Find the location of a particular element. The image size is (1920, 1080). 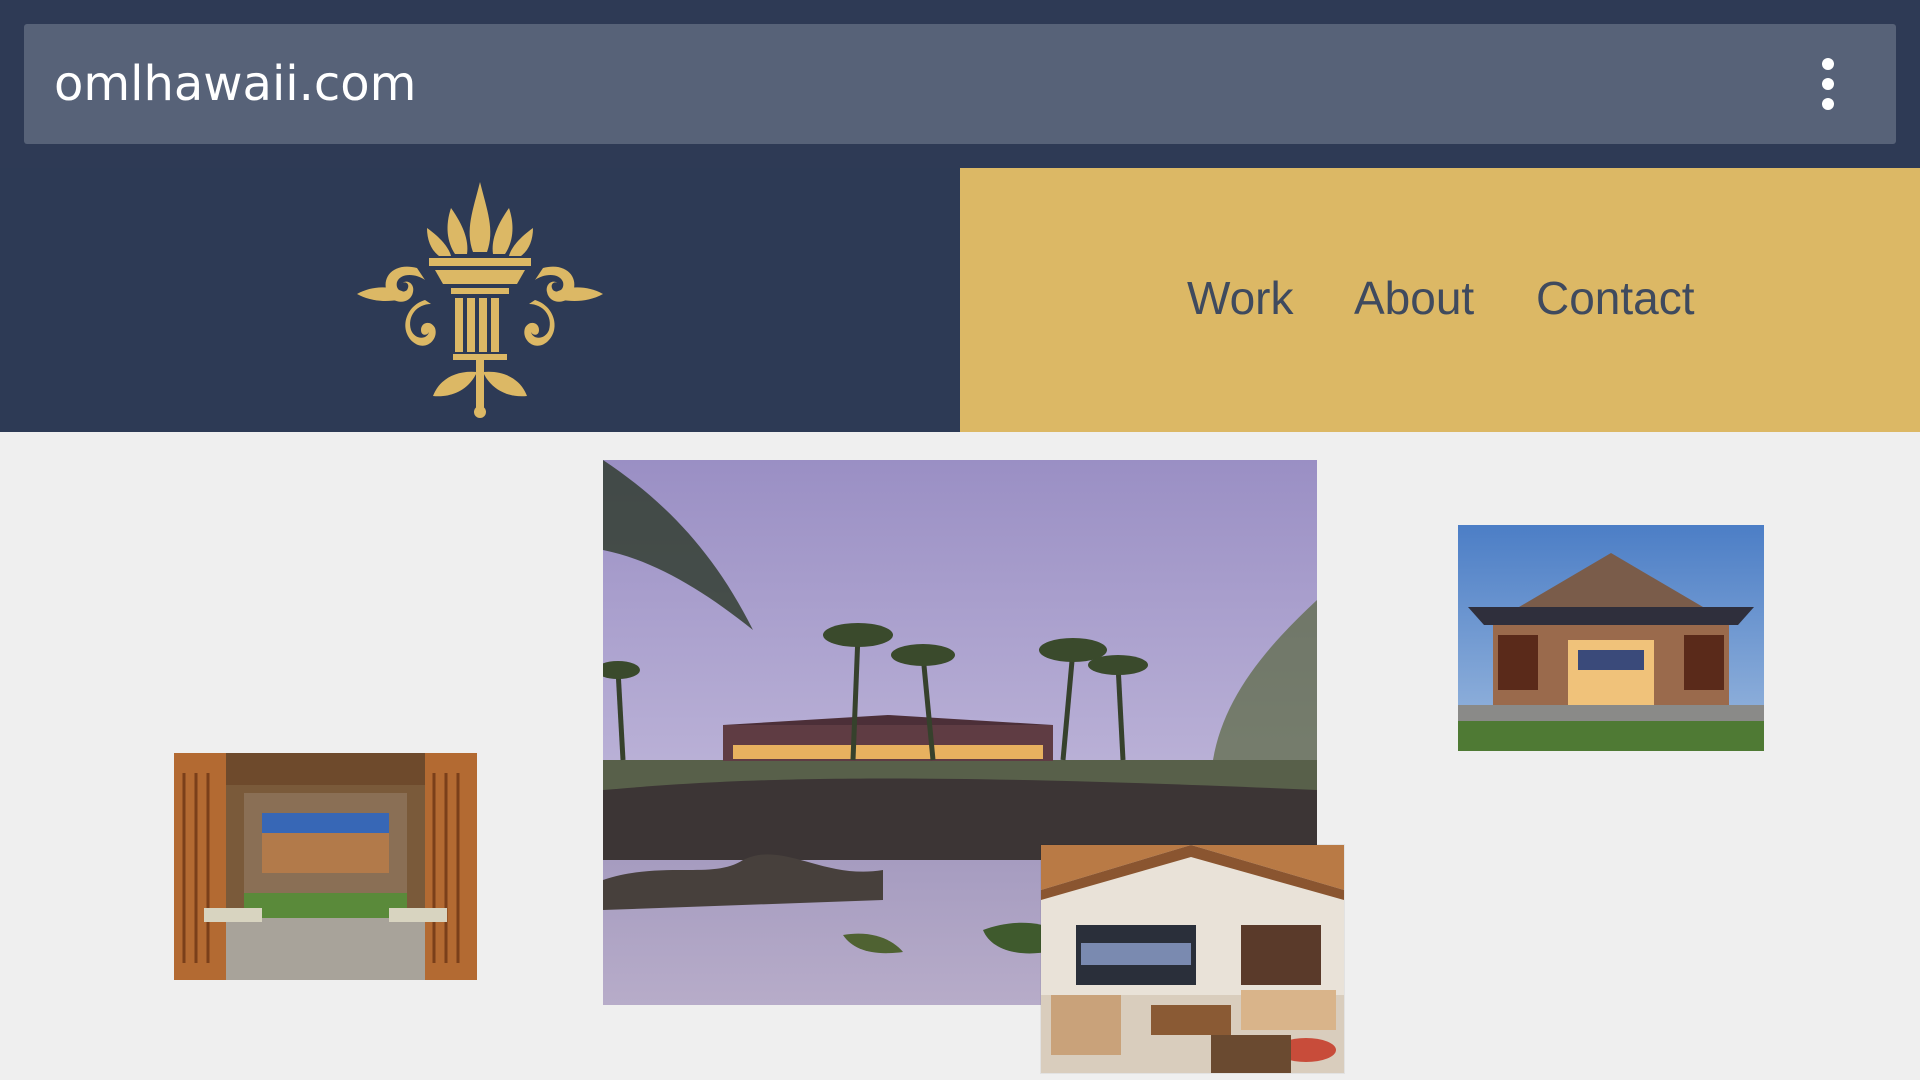

url-text: omlhawaii.com is located at coordinates (235, 84).